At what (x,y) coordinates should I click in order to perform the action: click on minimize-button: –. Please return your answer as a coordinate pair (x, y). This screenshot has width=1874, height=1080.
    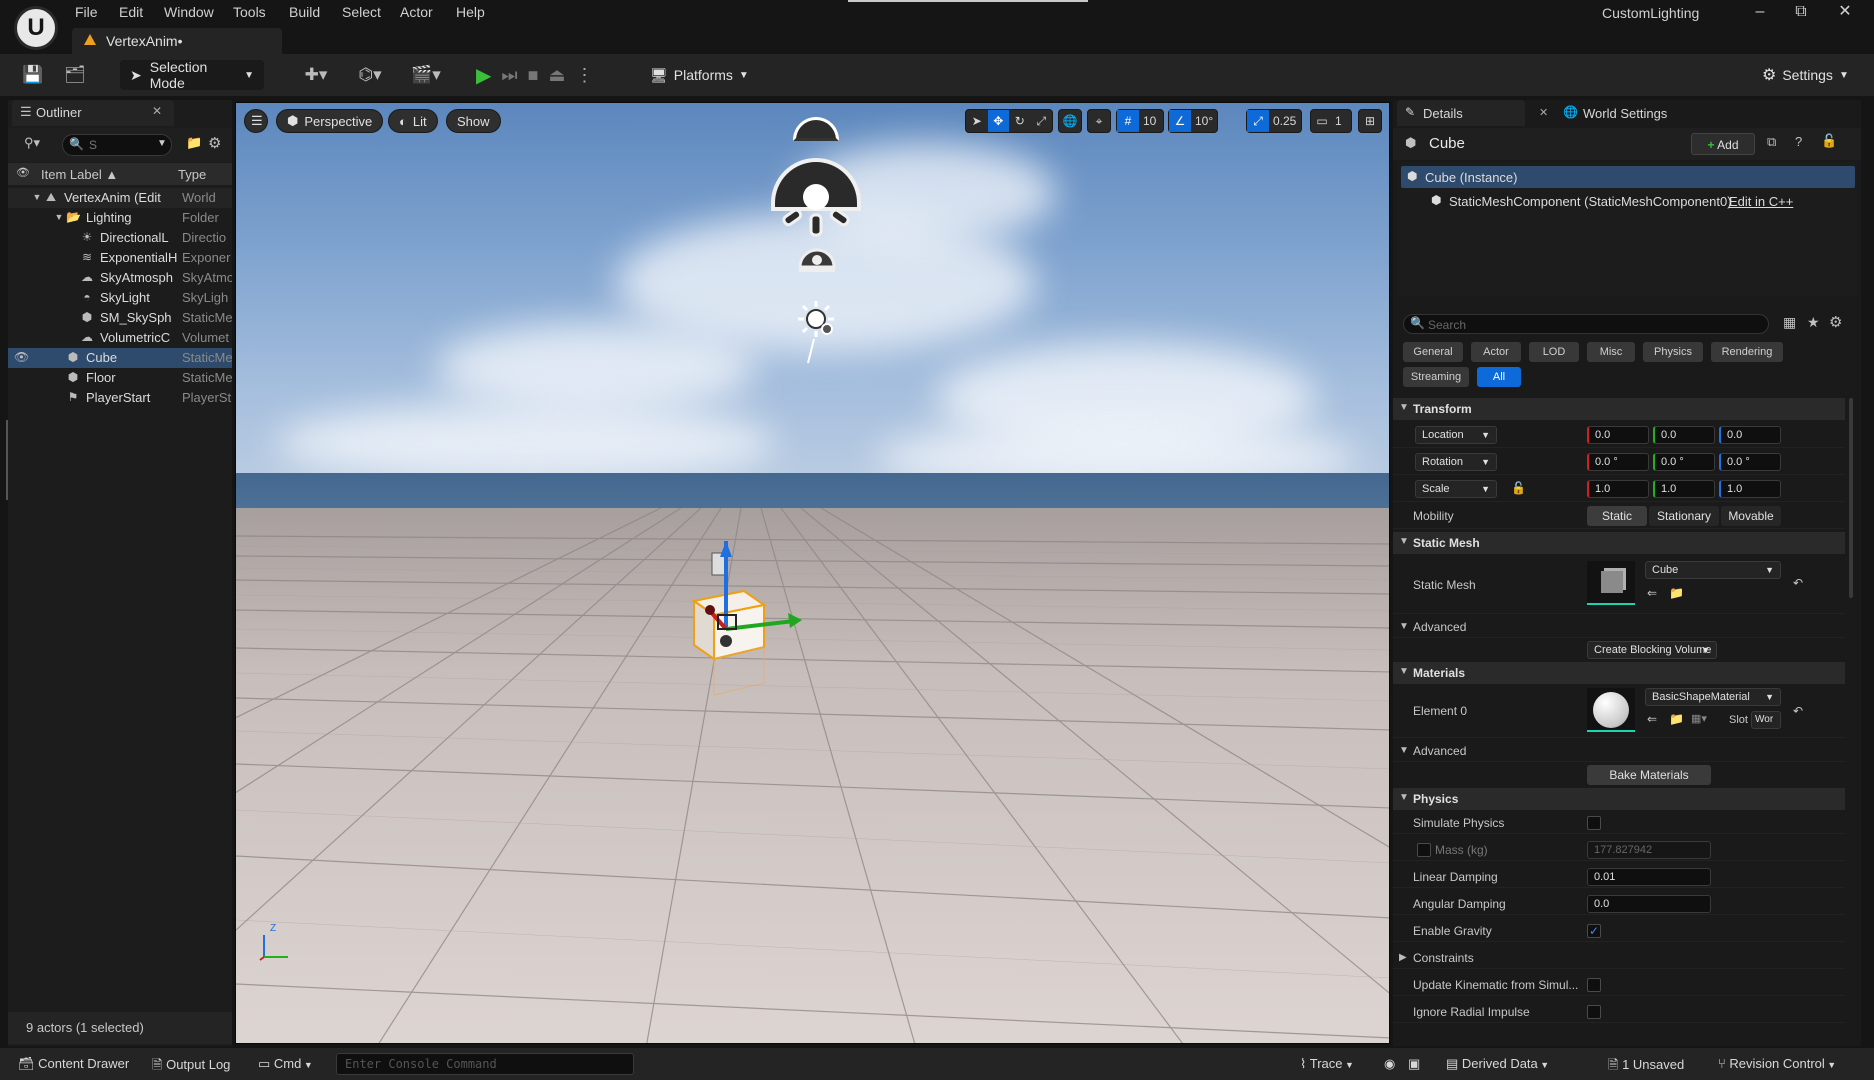
    Looking at the image, I should click on (1760, 12).